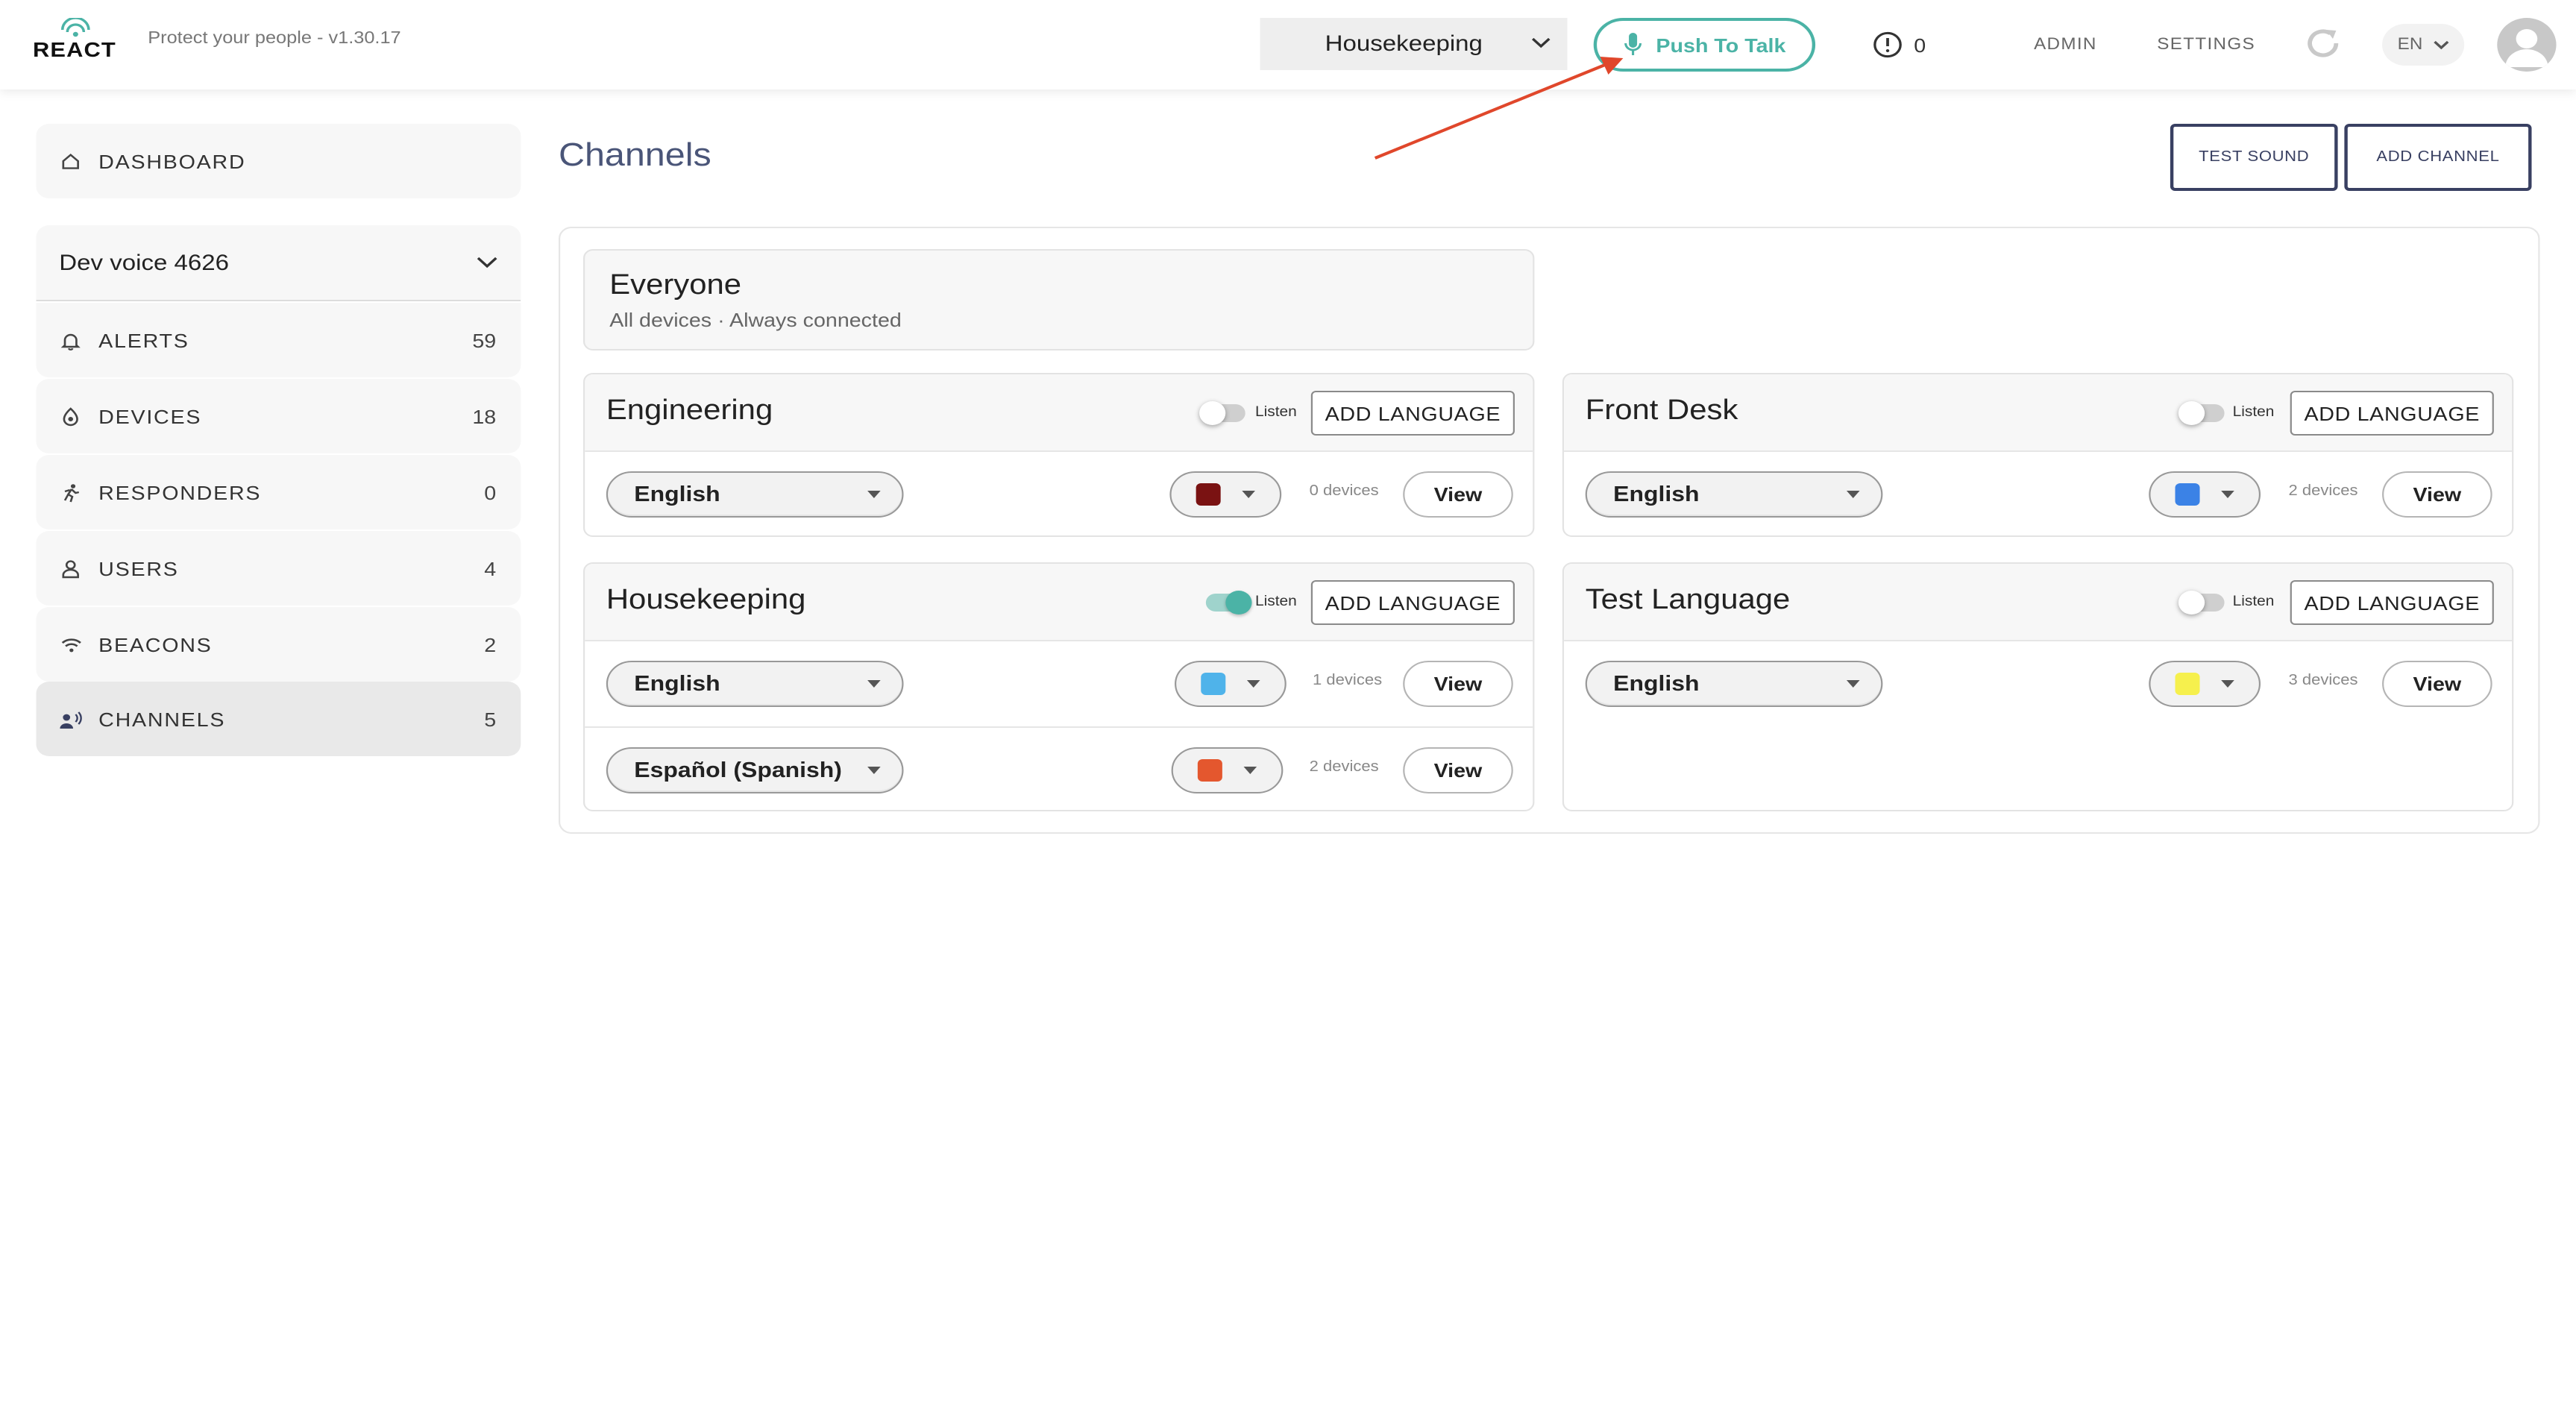 The image size is (2576, 1405). Describe the element at coordinates (1721, 45) in the screenshot. I see `push-to-talk-label: Push To Talk` at that location.